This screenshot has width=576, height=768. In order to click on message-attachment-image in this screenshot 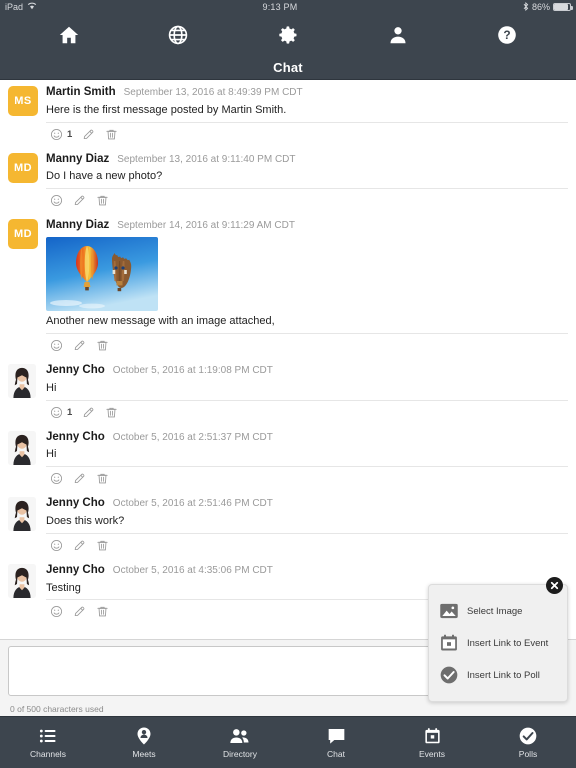, I will do `click(102, 274)`.